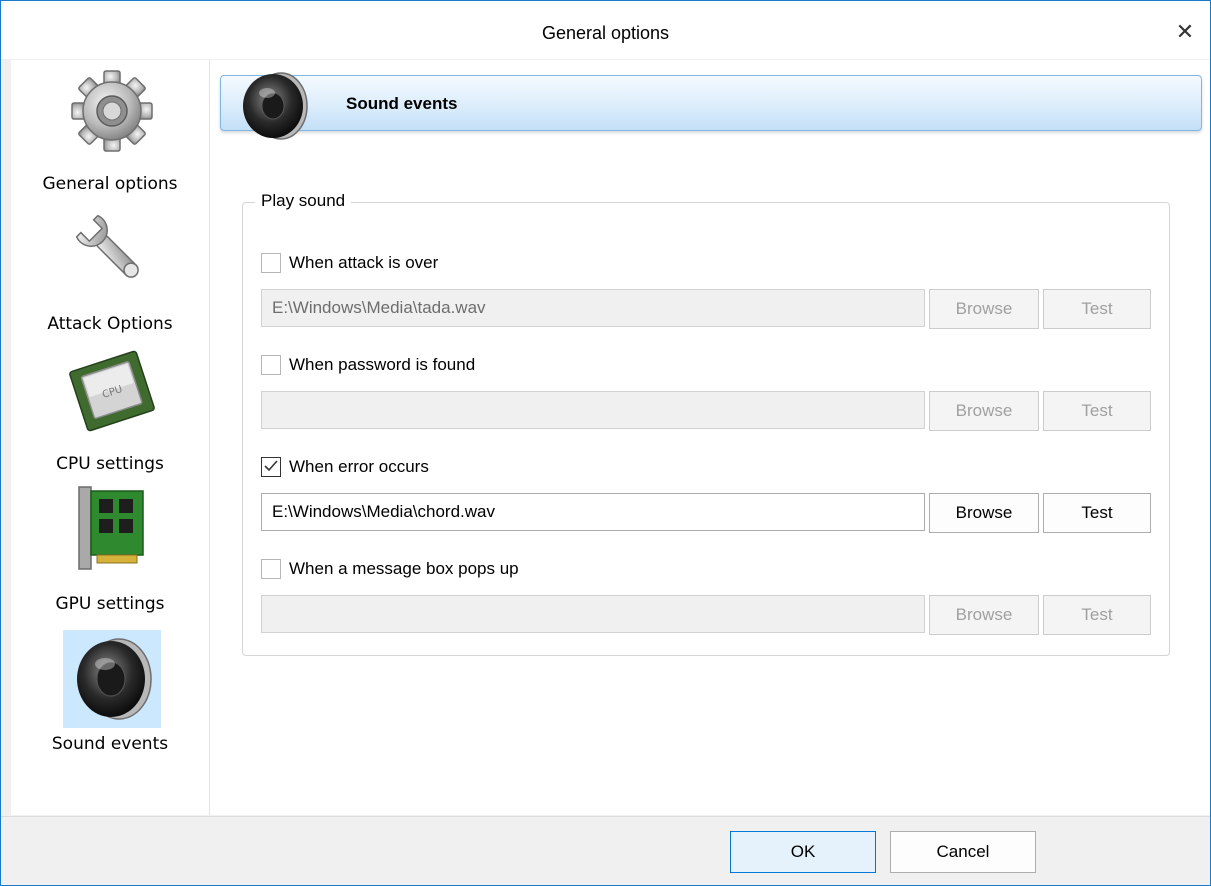 The height and width of the screenshot is (886, 1211). Describe the element at coordinates (303, 201) in the screenshot. I see `group-title: Play sound` at that location.